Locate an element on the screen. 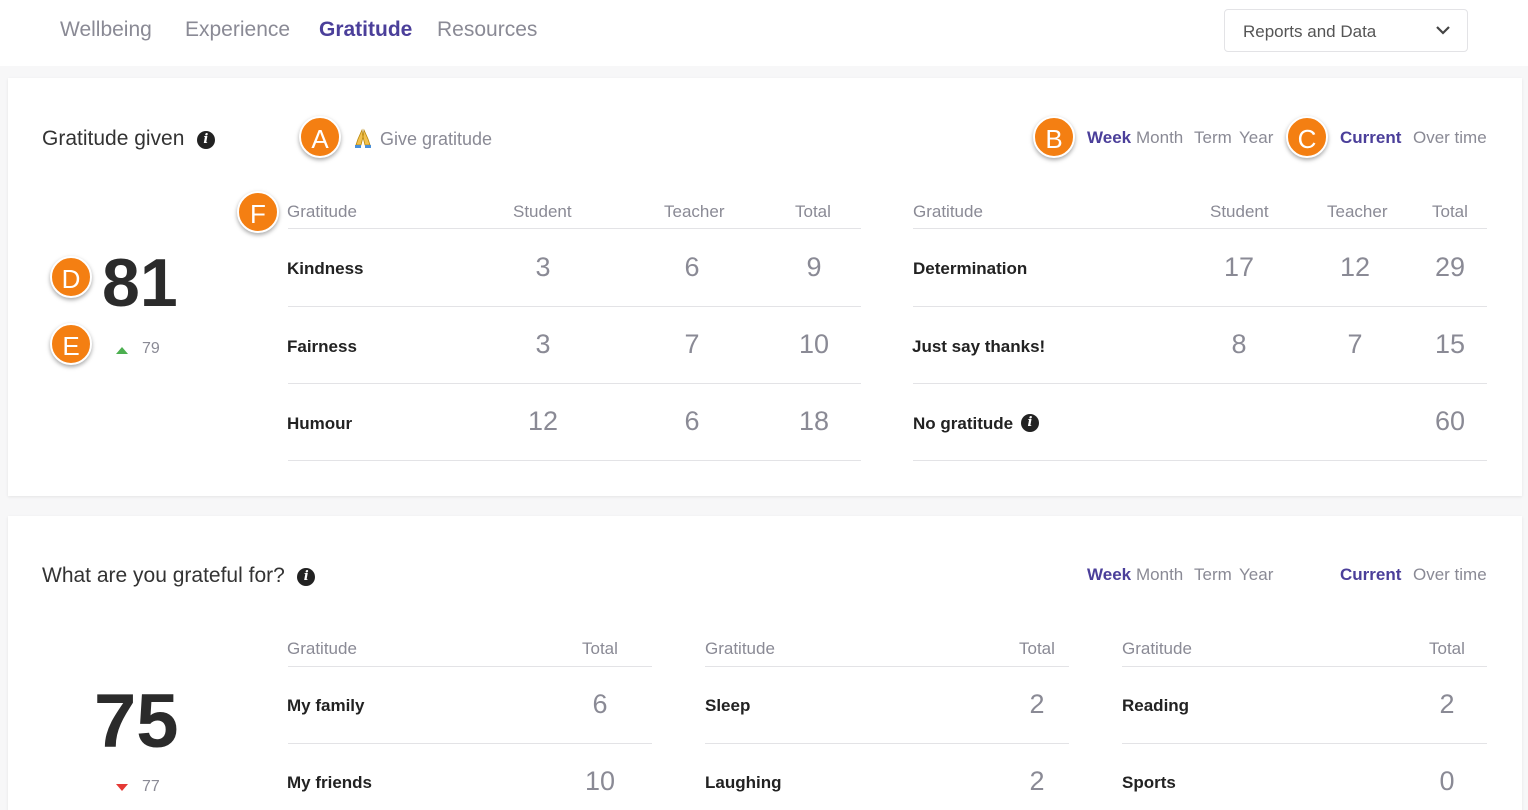  grateful-for-header: What are you grateful for? i is located at coordinates (179, 576).